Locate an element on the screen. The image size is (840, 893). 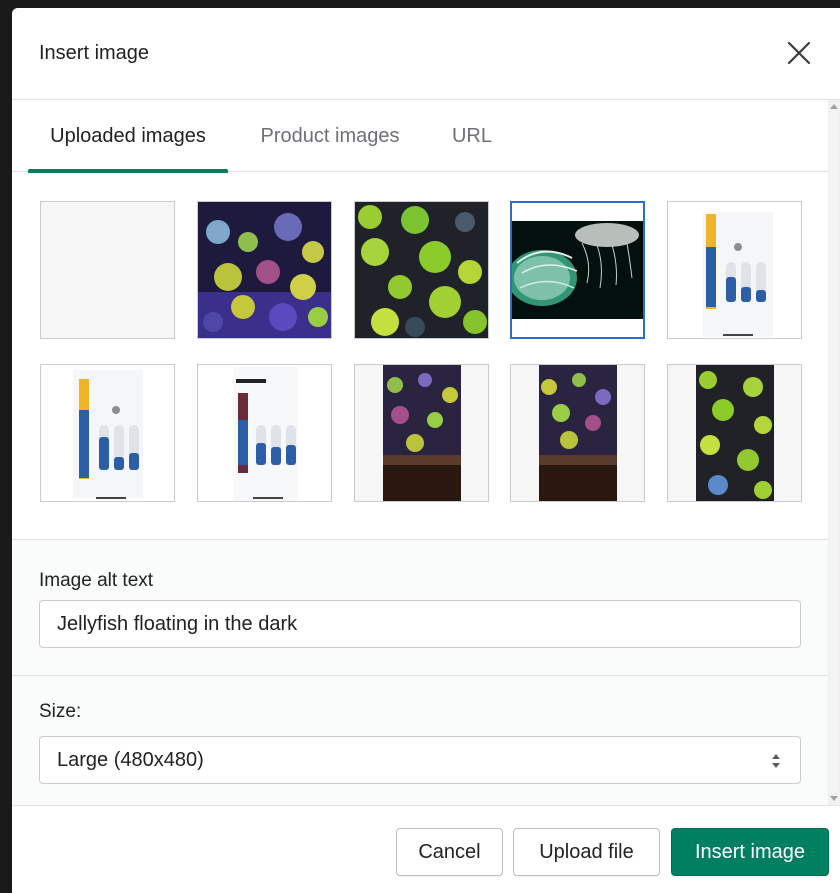
scroll-up-arrow-icon is located at coordinates (834, 106).